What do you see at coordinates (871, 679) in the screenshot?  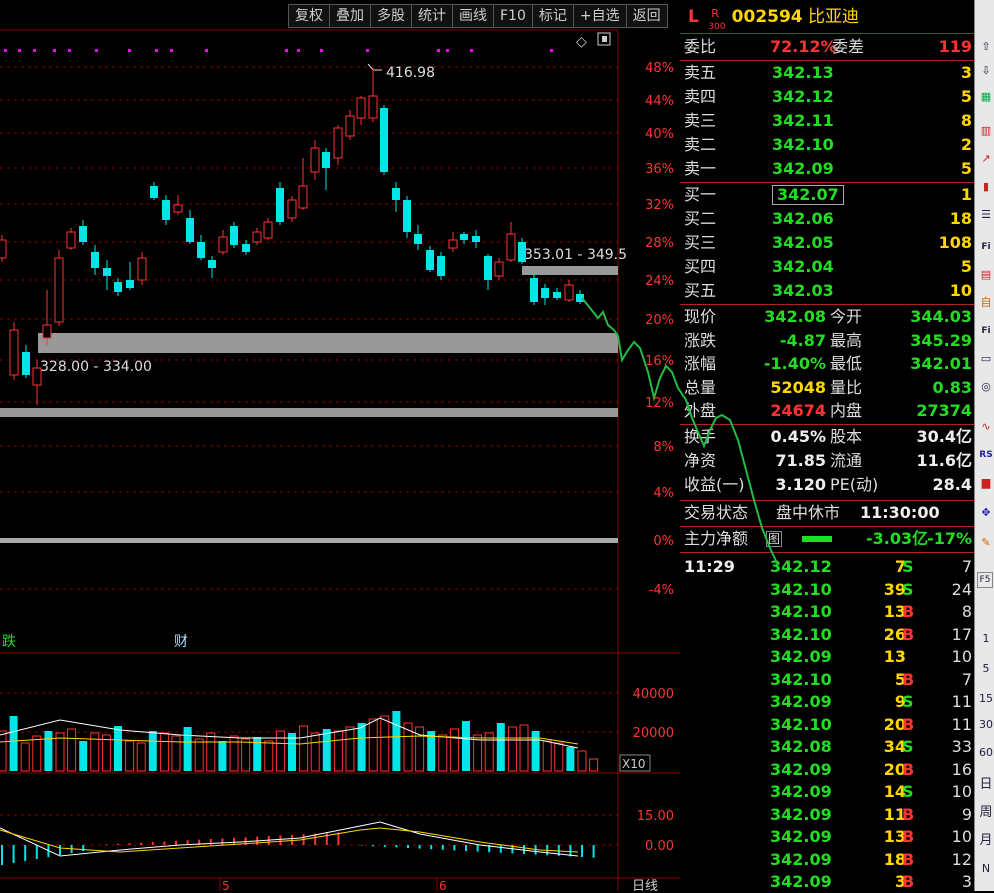 I see `tick-row: 342.10 5 B 7` at bounding box center [871, 679].